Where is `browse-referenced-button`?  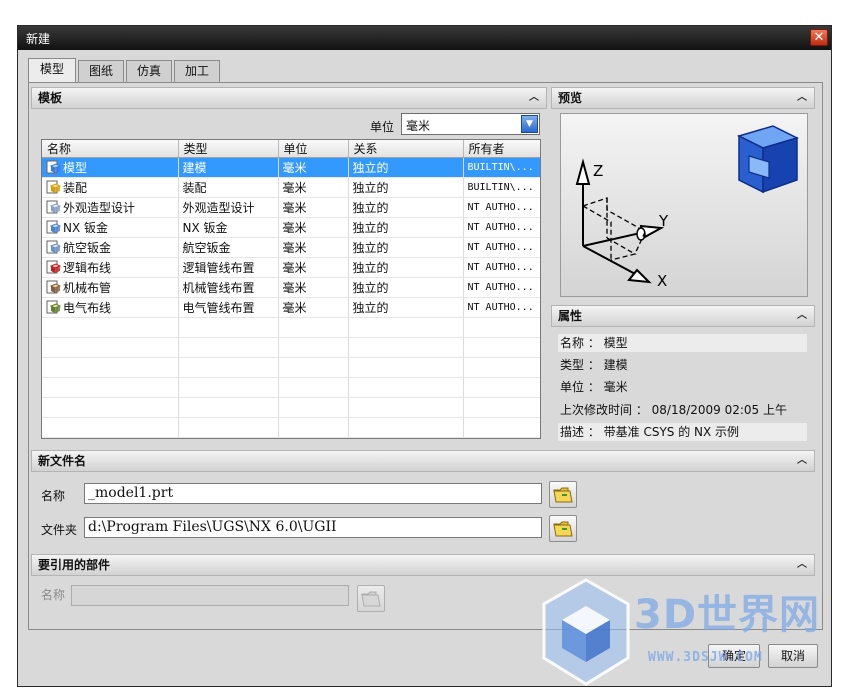 browse-referenced-button is located at coordinates (371, 598).